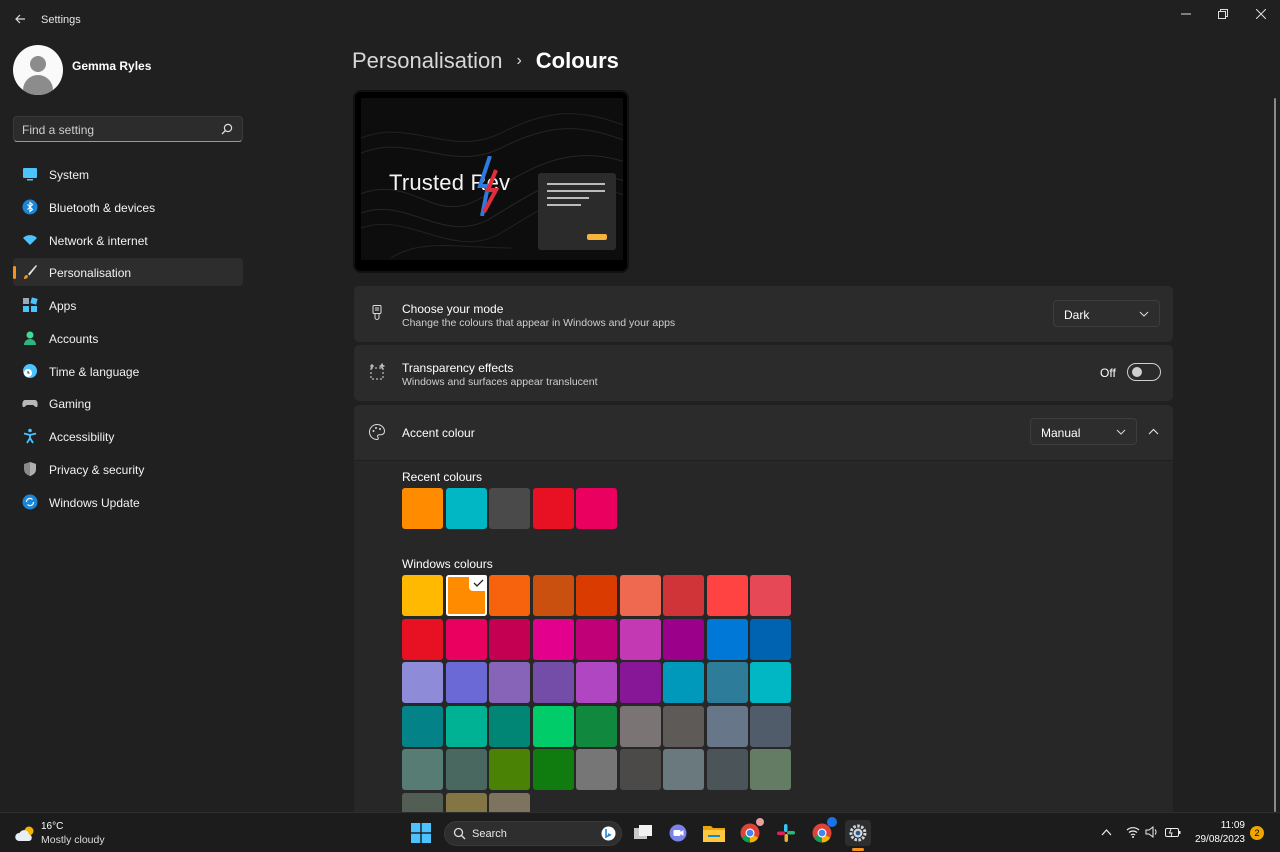  I want to click on sidebar-item-accounts: Accounts, so click(128, 338).